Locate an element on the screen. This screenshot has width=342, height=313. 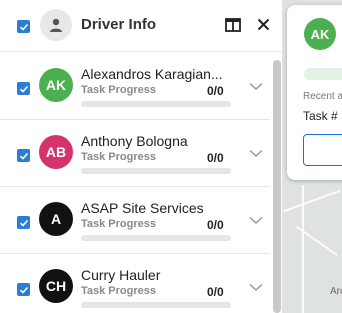
driver-avatar: CH is located at coordinates (56, 286).